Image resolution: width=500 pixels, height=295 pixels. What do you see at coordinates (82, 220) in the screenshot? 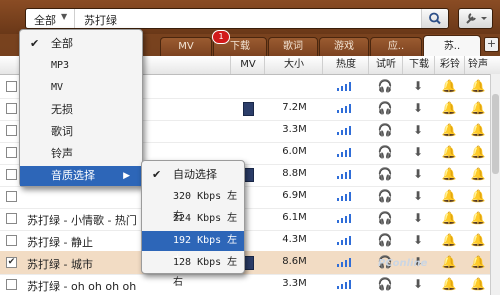
I see `song-title: 苏打绿 - 小情歌 - 热门` at bounding box center [82, 220].